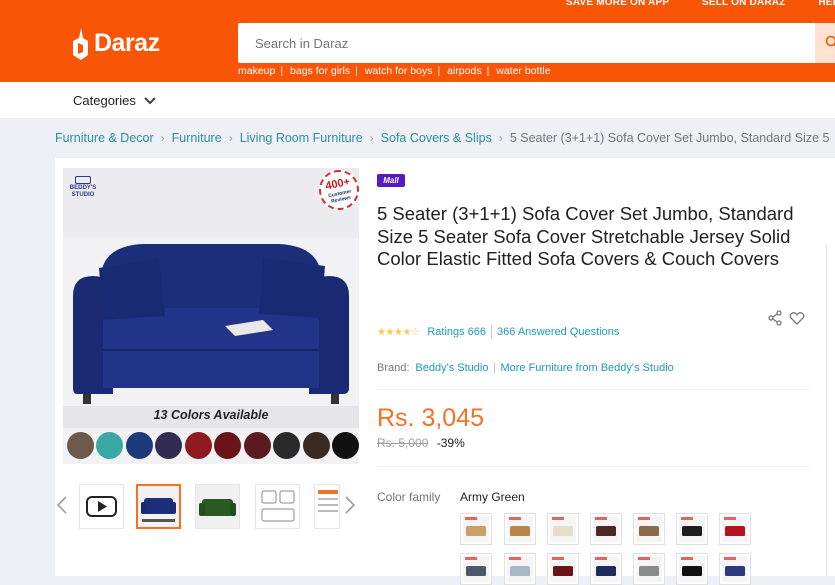 The width and height of the screenshot is (835, 585). I want to click on help-link: HELP, so click(826, 4).